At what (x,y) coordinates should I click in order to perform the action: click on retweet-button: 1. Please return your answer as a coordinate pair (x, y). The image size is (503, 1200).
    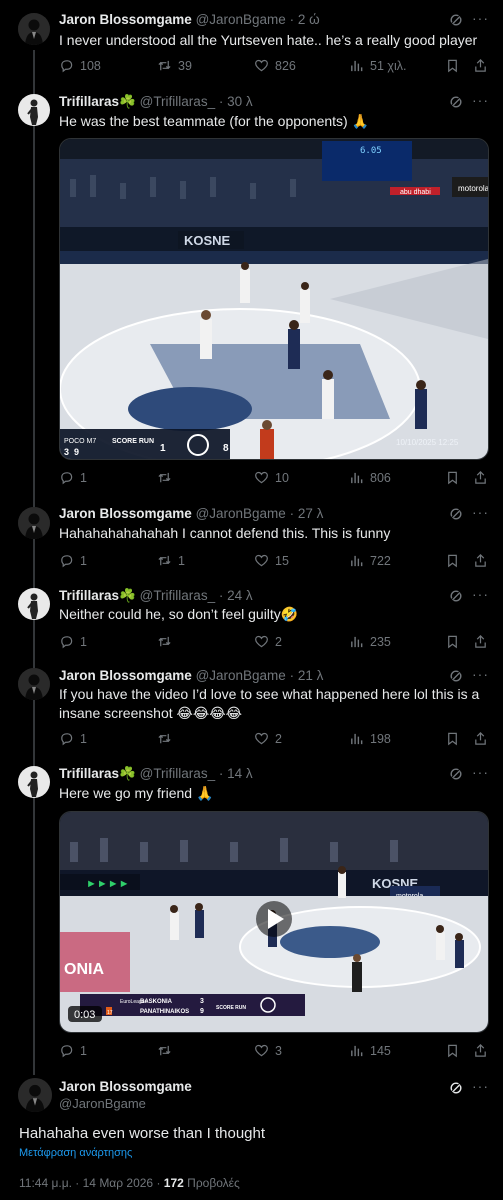
    Looking at the image, I should click on (171, 560).